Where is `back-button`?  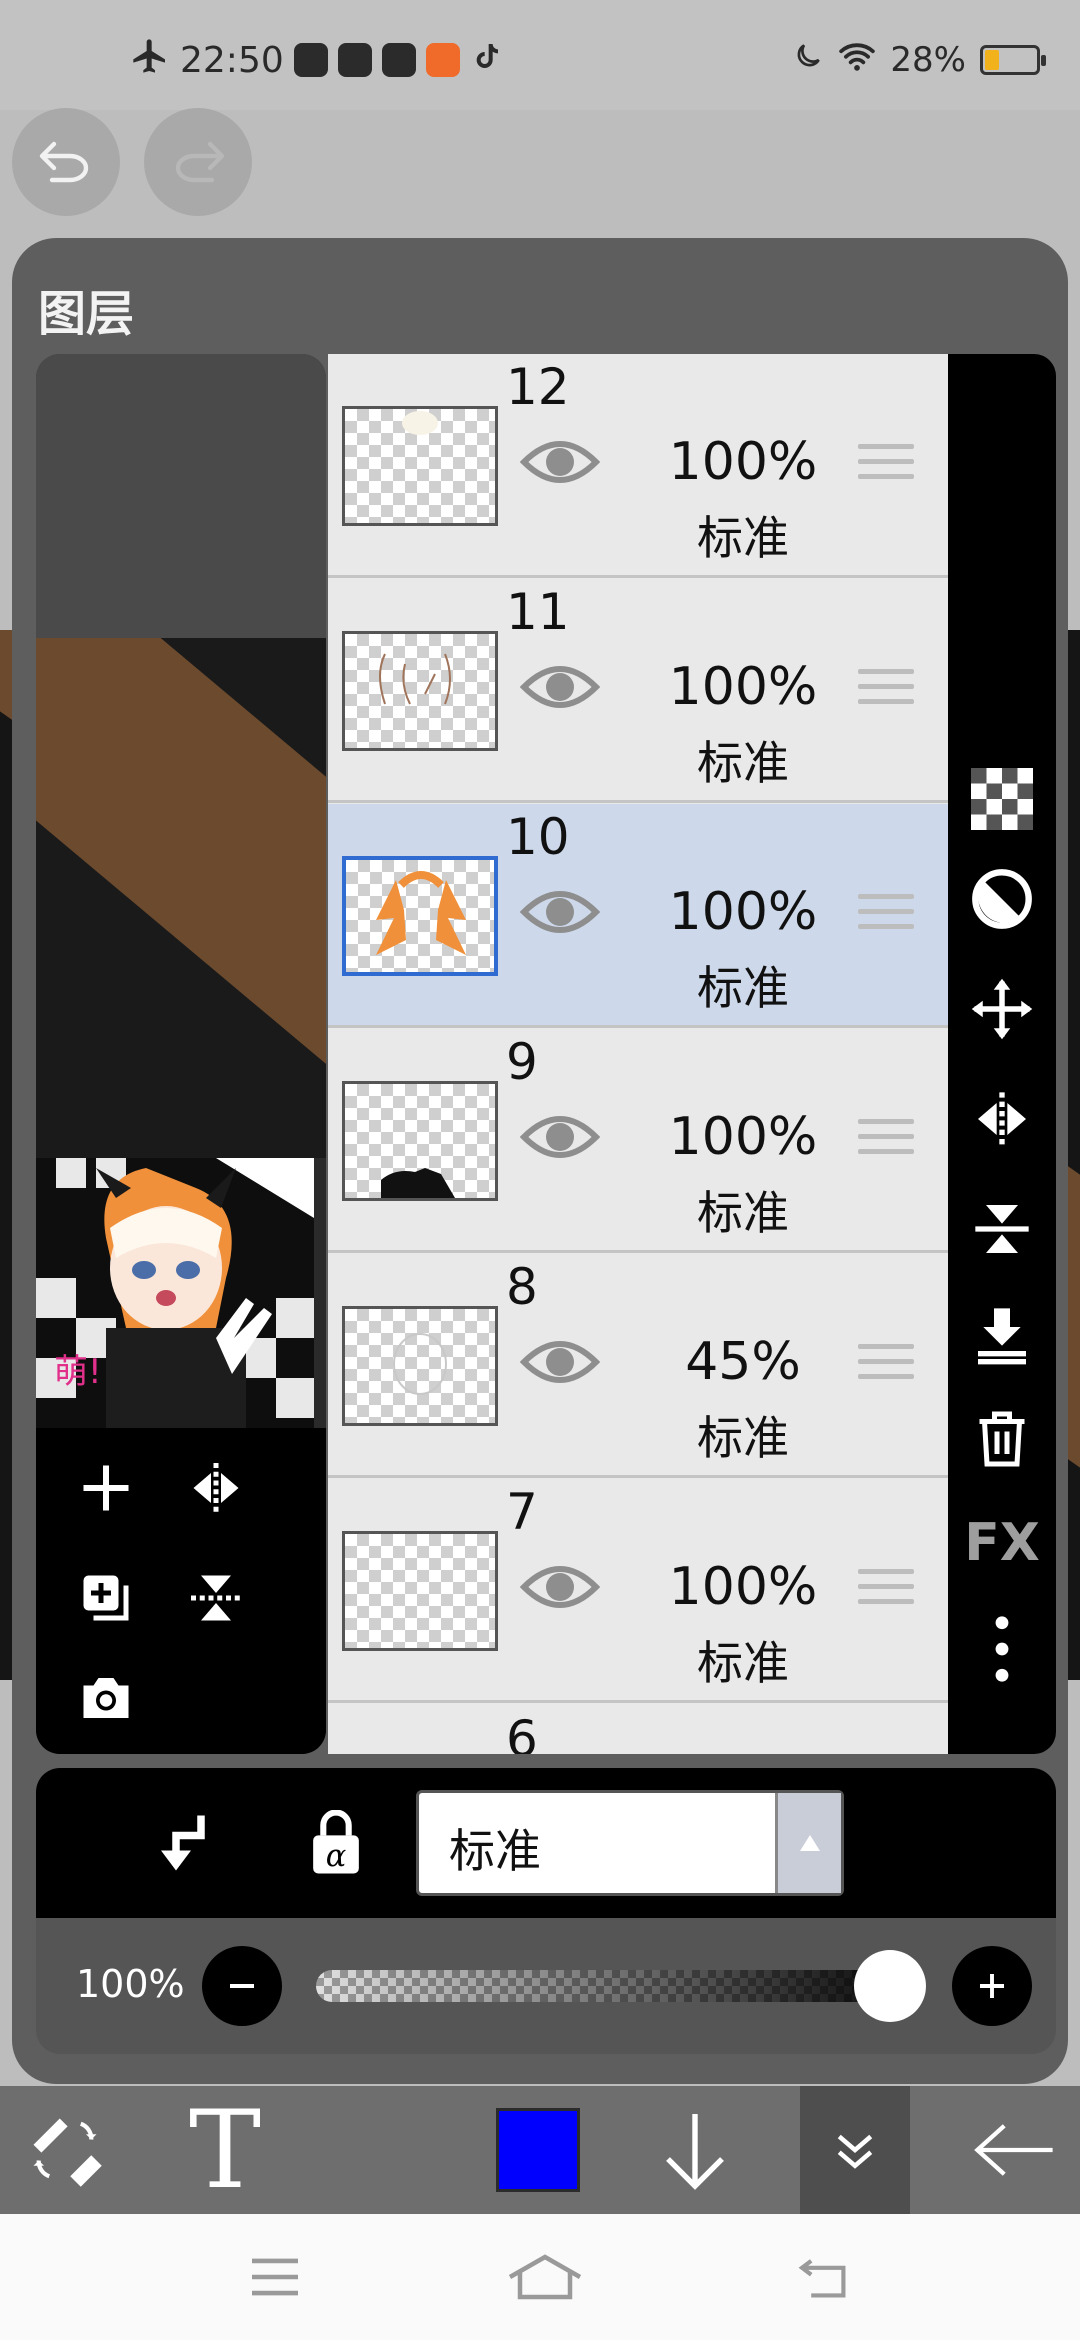 back-button is located at coordinates (1015, 2150).